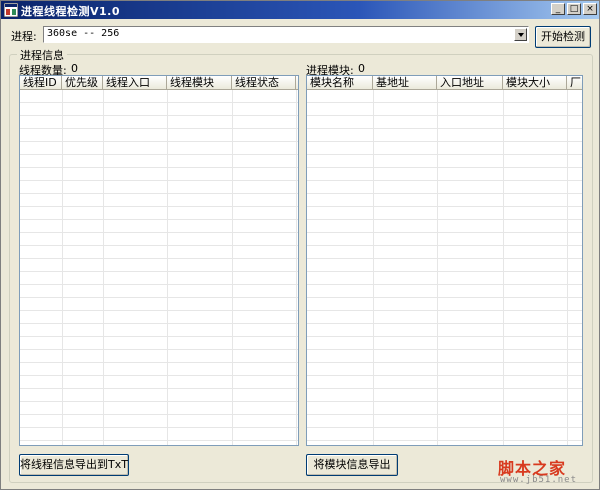 The image size is (600, 490). I want to click on start-detect-button: 开始检测, so click(563, 37).